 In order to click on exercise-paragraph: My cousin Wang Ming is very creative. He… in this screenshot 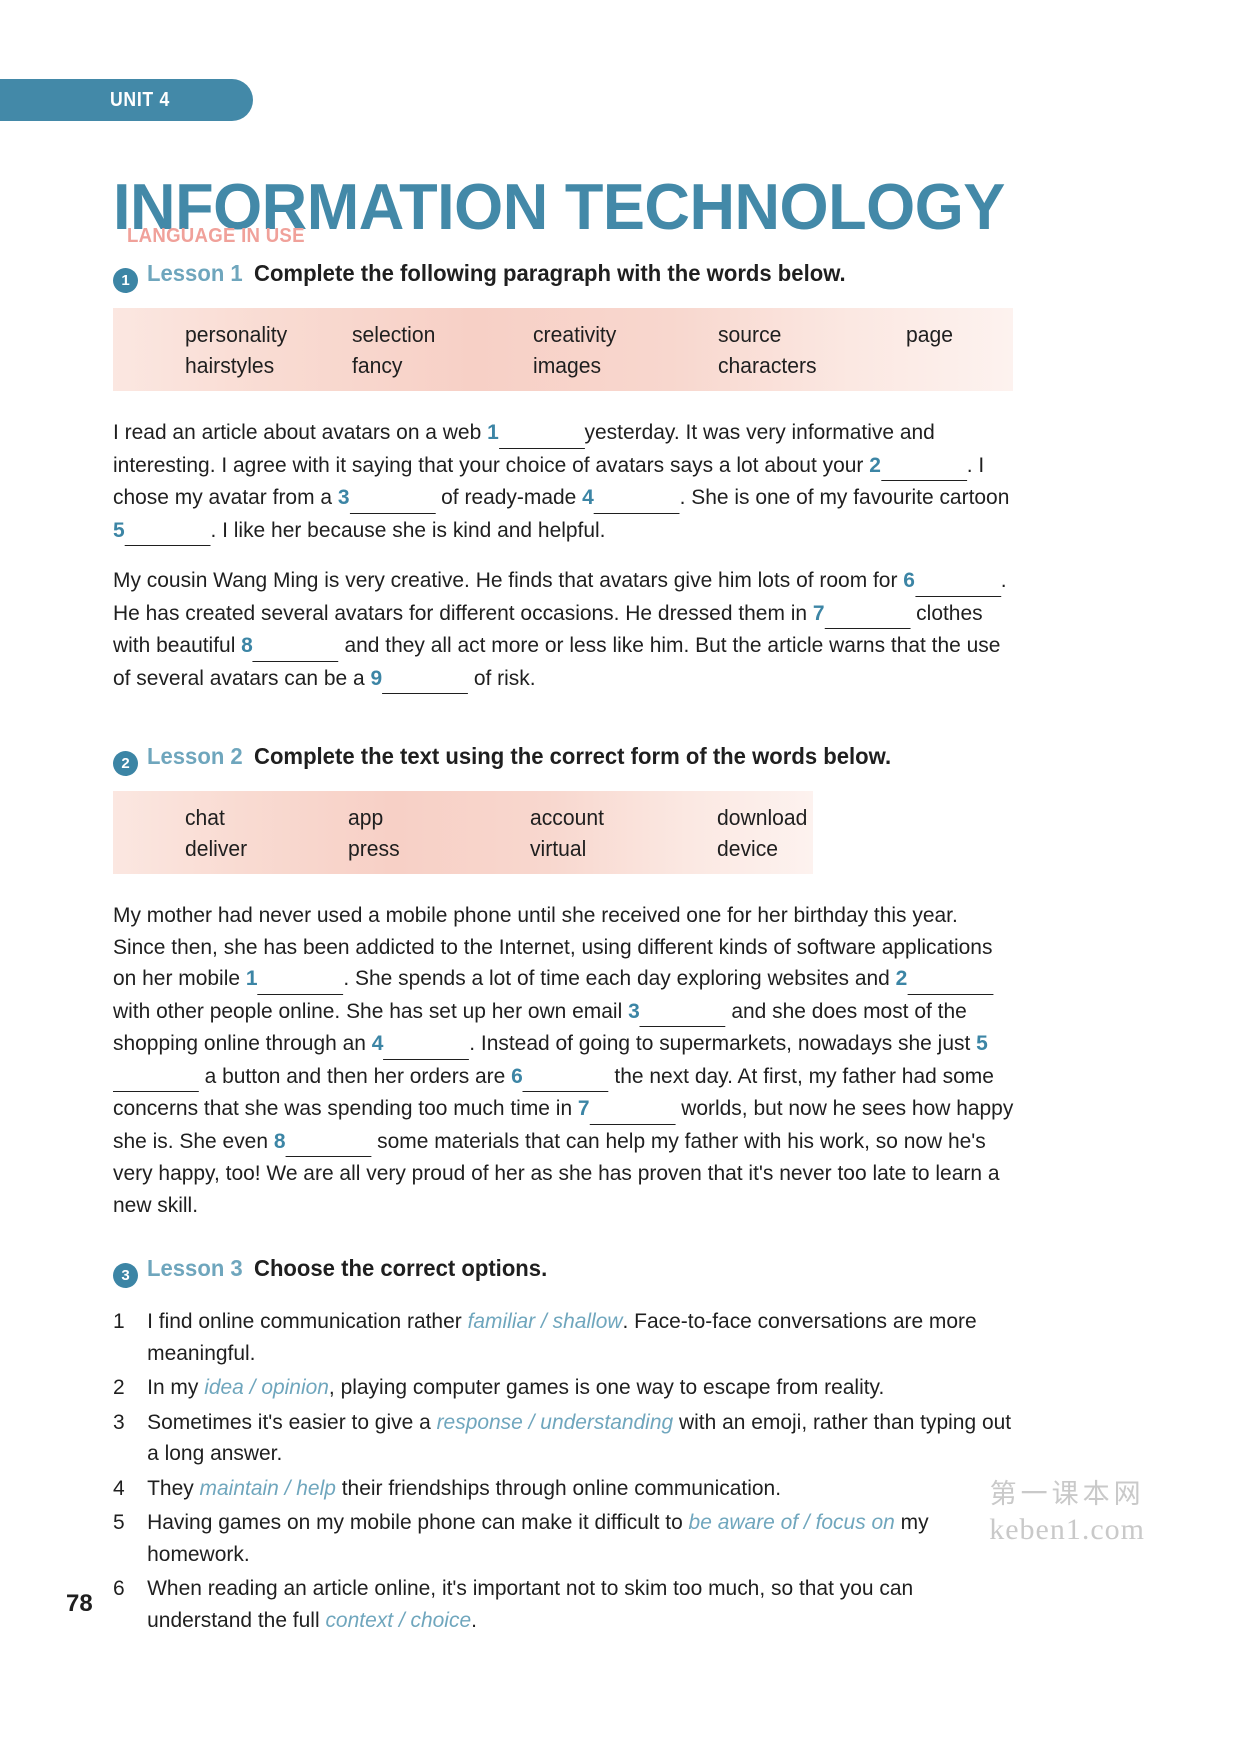, I will do `click(564, 630)`.